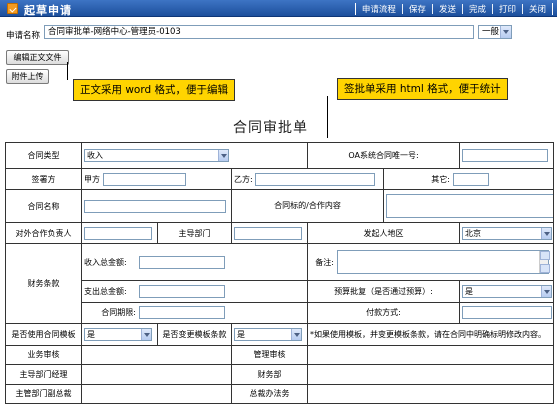  Describe the element at coordinates (507, 9) in the screenshot. I see `toolbar-print-button: 打印` at that location.